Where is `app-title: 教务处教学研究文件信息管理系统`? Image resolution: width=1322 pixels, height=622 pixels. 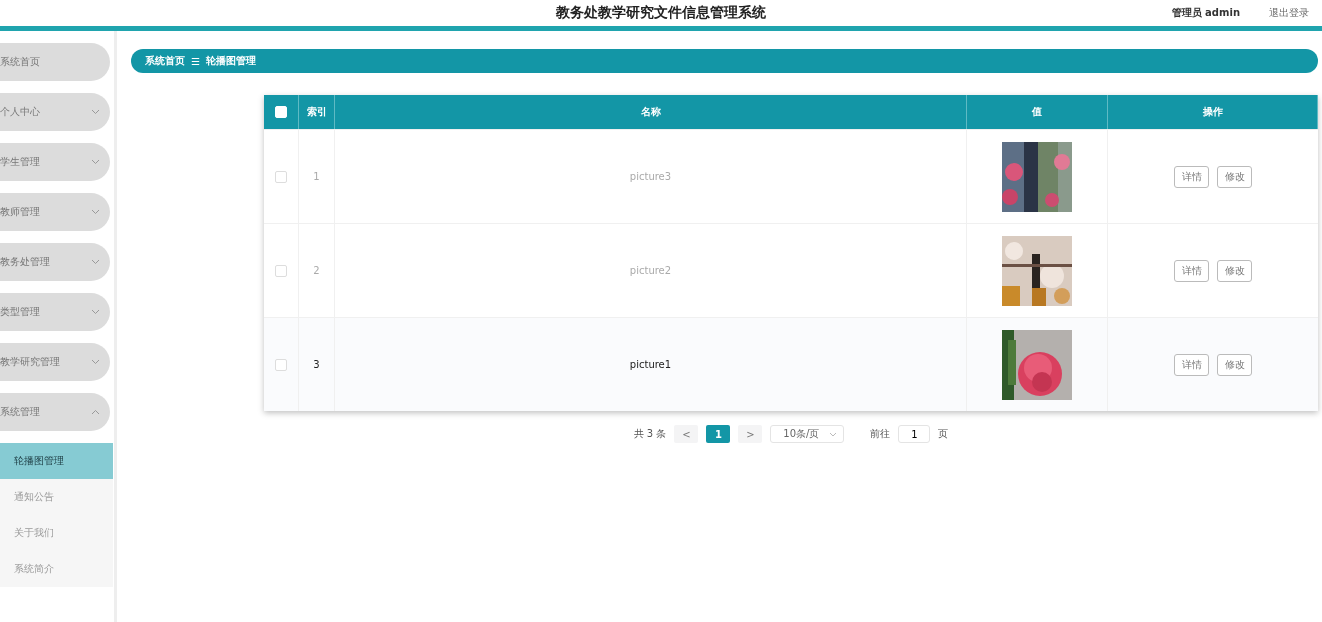 app-title: 教务处教学研究文件信息管理系统 is located at coordinates (661, 13).